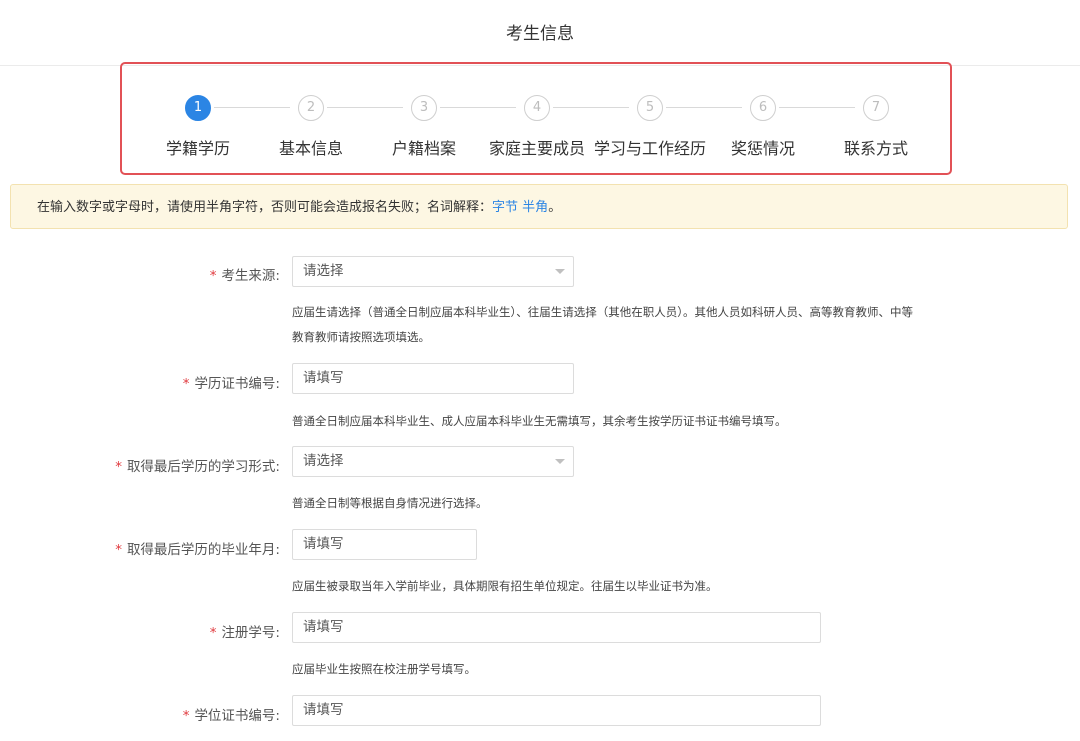  Describe the element at coordinates (505, 207) in the screenshot. I see `link-byte: 字节` at that location.